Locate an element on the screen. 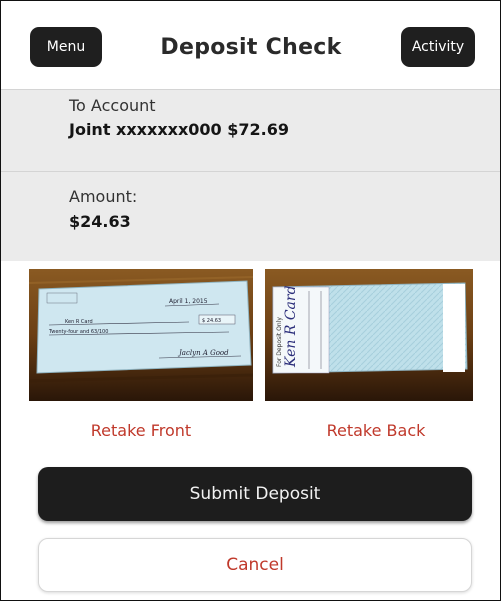 Image resolution: width=501 pixels, height=601 pixels. header-bar: Menu Deposit Check Activity is located at coordinates (250, 45).